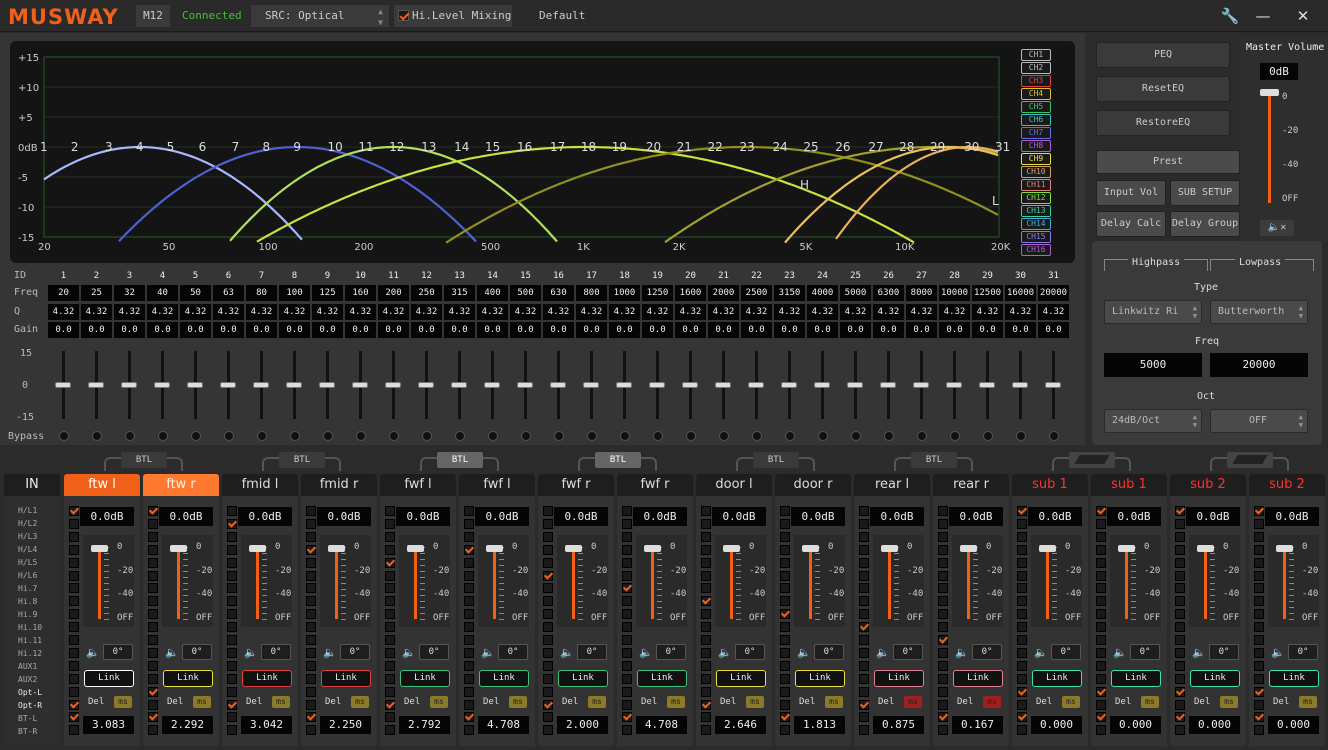  What do you see at coordinates (756, 293) in the screenshot?
I see `eq-freq-cell: 2500` at bounding box center [756, 293].